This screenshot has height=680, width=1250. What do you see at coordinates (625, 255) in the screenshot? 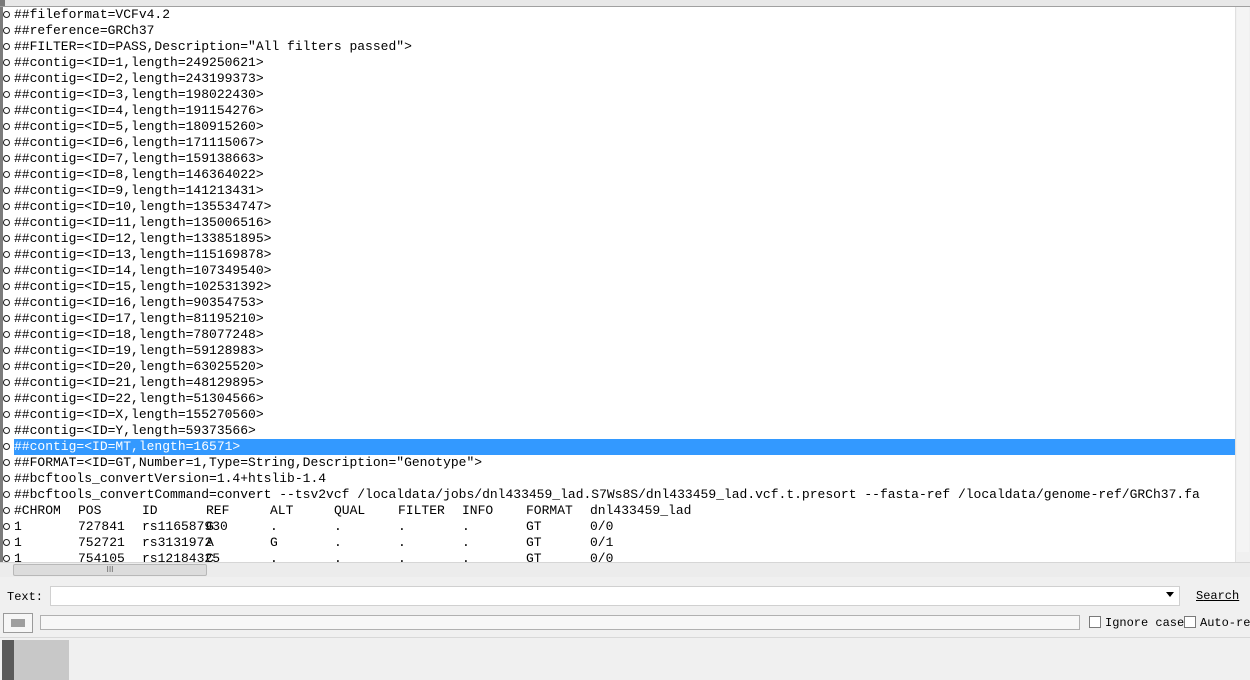
I see `header-line: ##contig=<ID=13,length=115169878>` at bounding box center [625, 255].